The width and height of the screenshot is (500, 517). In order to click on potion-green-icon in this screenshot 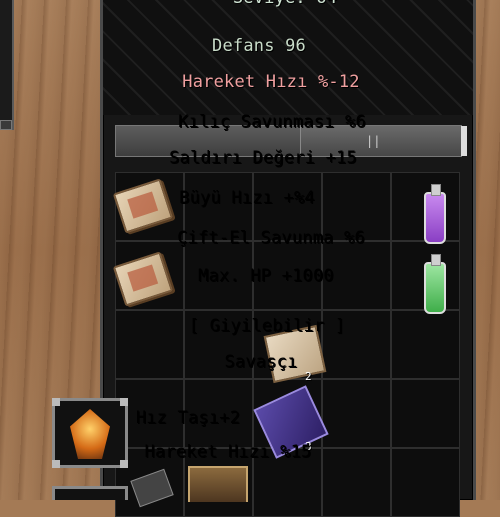, I will do `click(435, 284)`.